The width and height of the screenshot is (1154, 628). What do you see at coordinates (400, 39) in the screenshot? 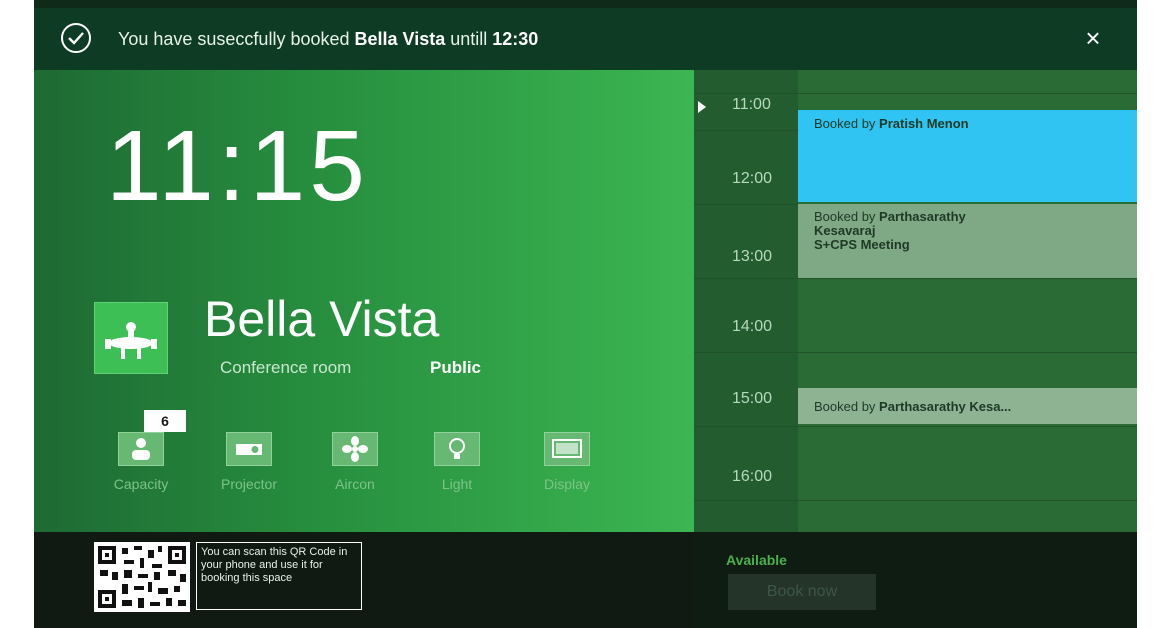
I see `notification-room: Bella Vista` at bounding box center [400, 39].